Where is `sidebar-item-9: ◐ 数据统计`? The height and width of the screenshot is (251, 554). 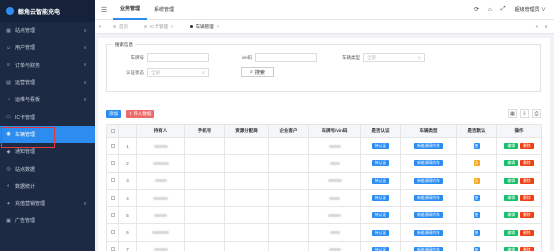
sidebar-item-9: ◐ 数据统计 is located at coordinates (47, 186).